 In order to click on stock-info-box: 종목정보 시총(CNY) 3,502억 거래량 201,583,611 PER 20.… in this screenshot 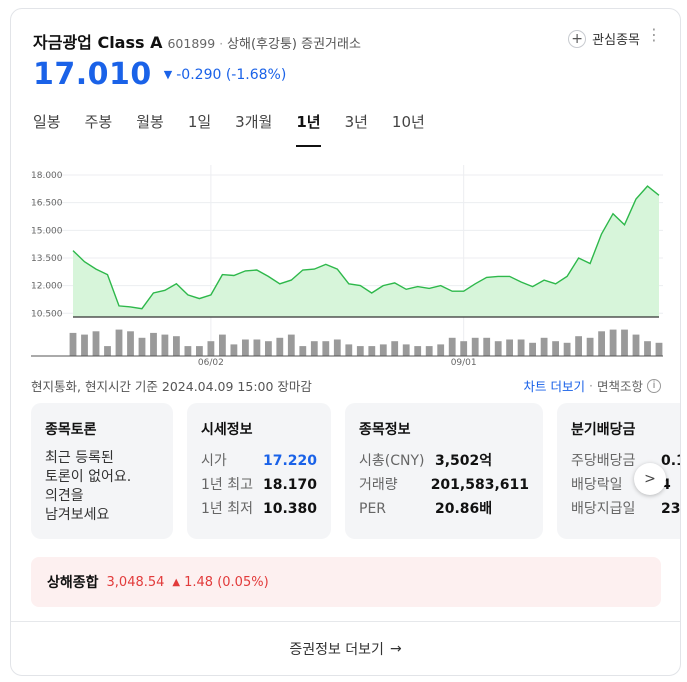, I will do `click(444, 471)`.